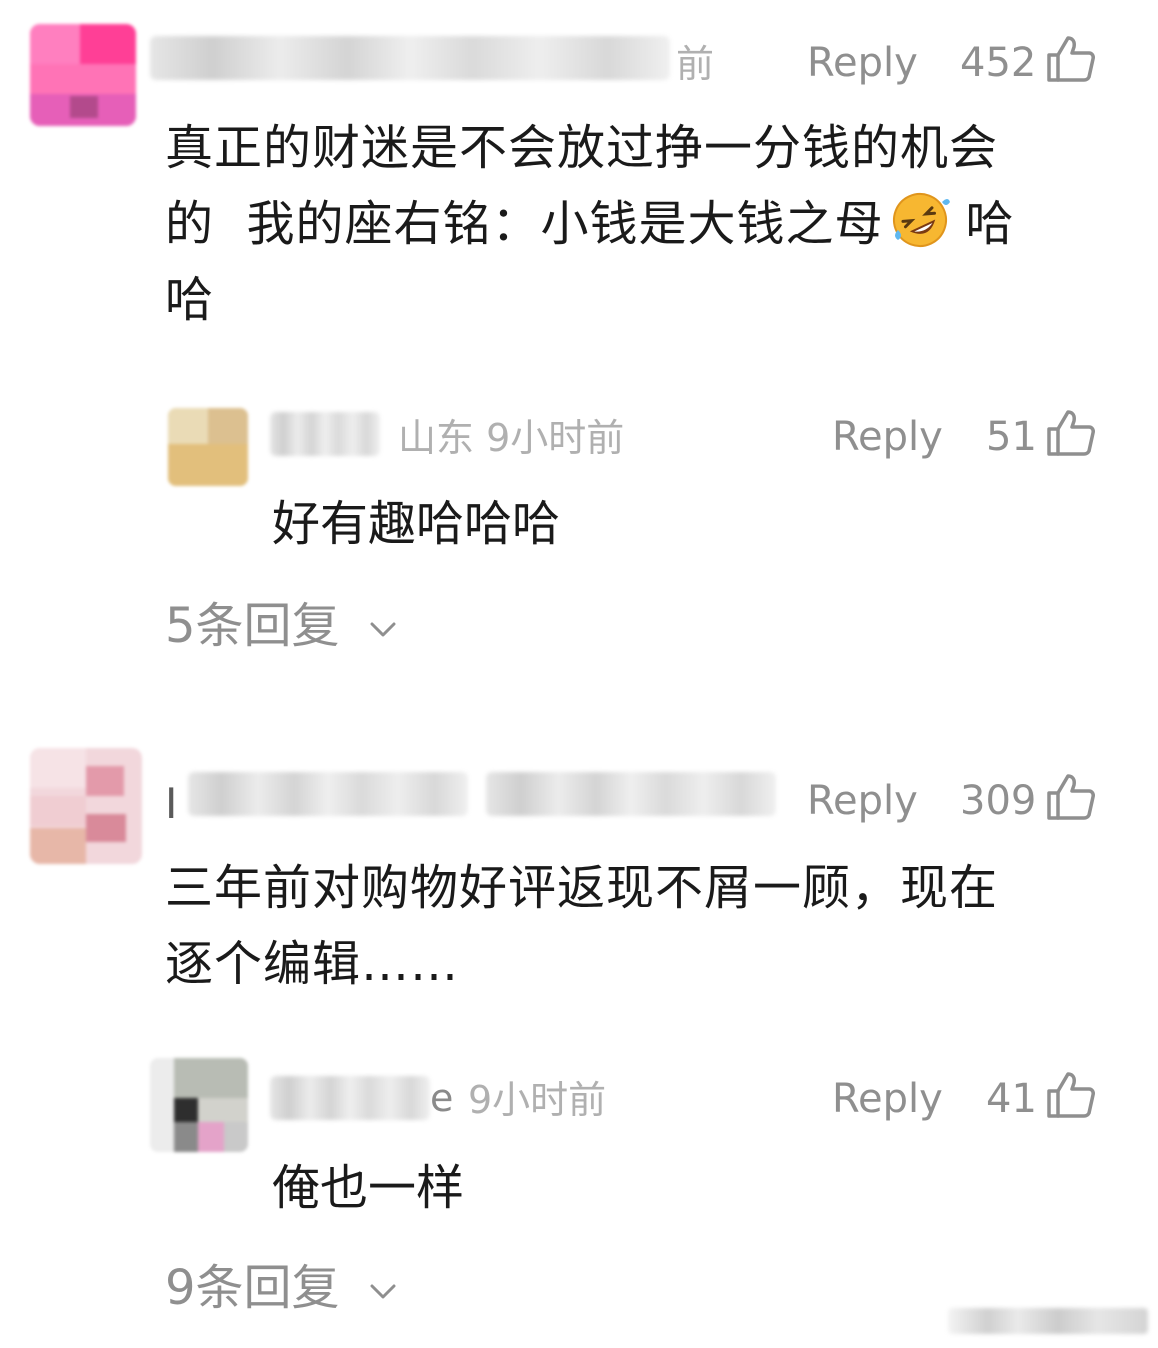  Describe the element at coordinates (582, 148) in the screenshot. I see `comment-text-line: 真正的财迷是不会放过挣一分钱的机会` at that location.